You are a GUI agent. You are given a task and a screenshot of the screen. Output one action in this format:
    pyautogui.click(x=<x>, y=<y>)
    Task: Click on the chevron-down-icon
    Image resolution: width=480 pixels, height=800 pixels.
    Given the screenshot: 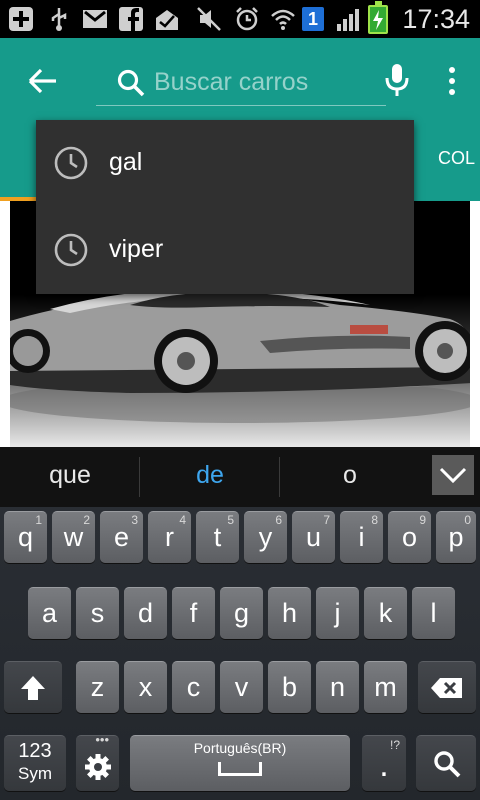 What is the action you would take?
    pyautogui.click(x=453, y=475)
    